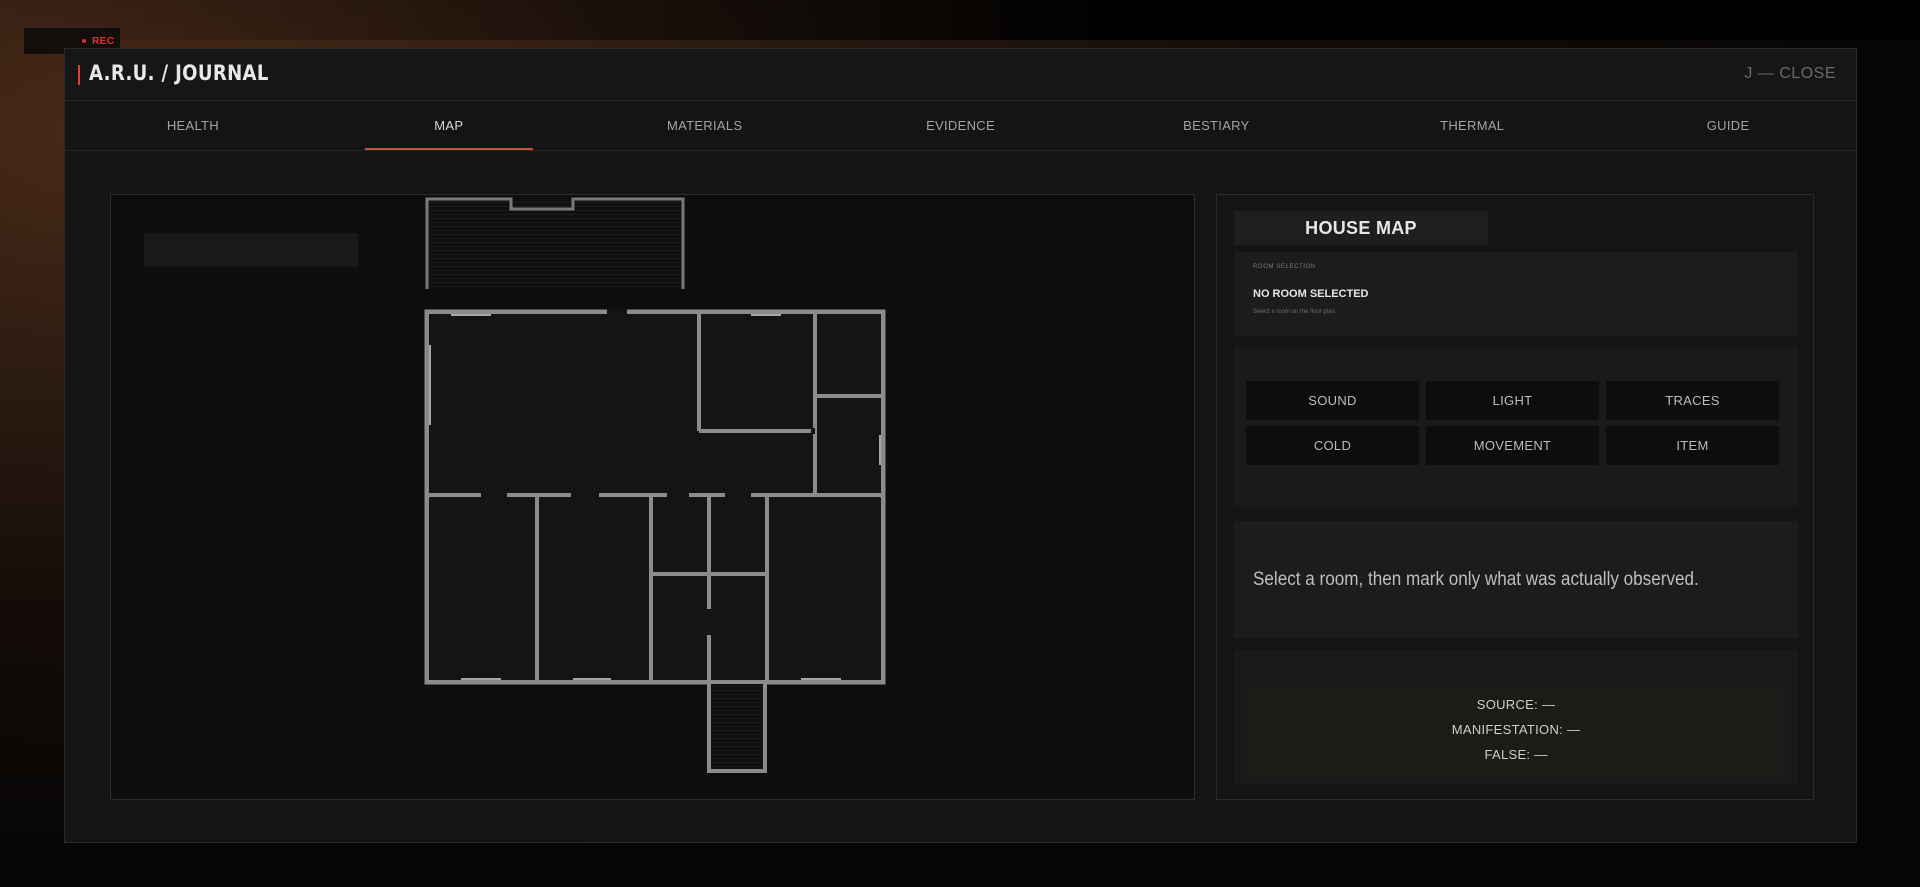  Describe the element at coordinates (1361, 228) in the screenshot. I see `panel-title: HOUSE MAP` at that location.